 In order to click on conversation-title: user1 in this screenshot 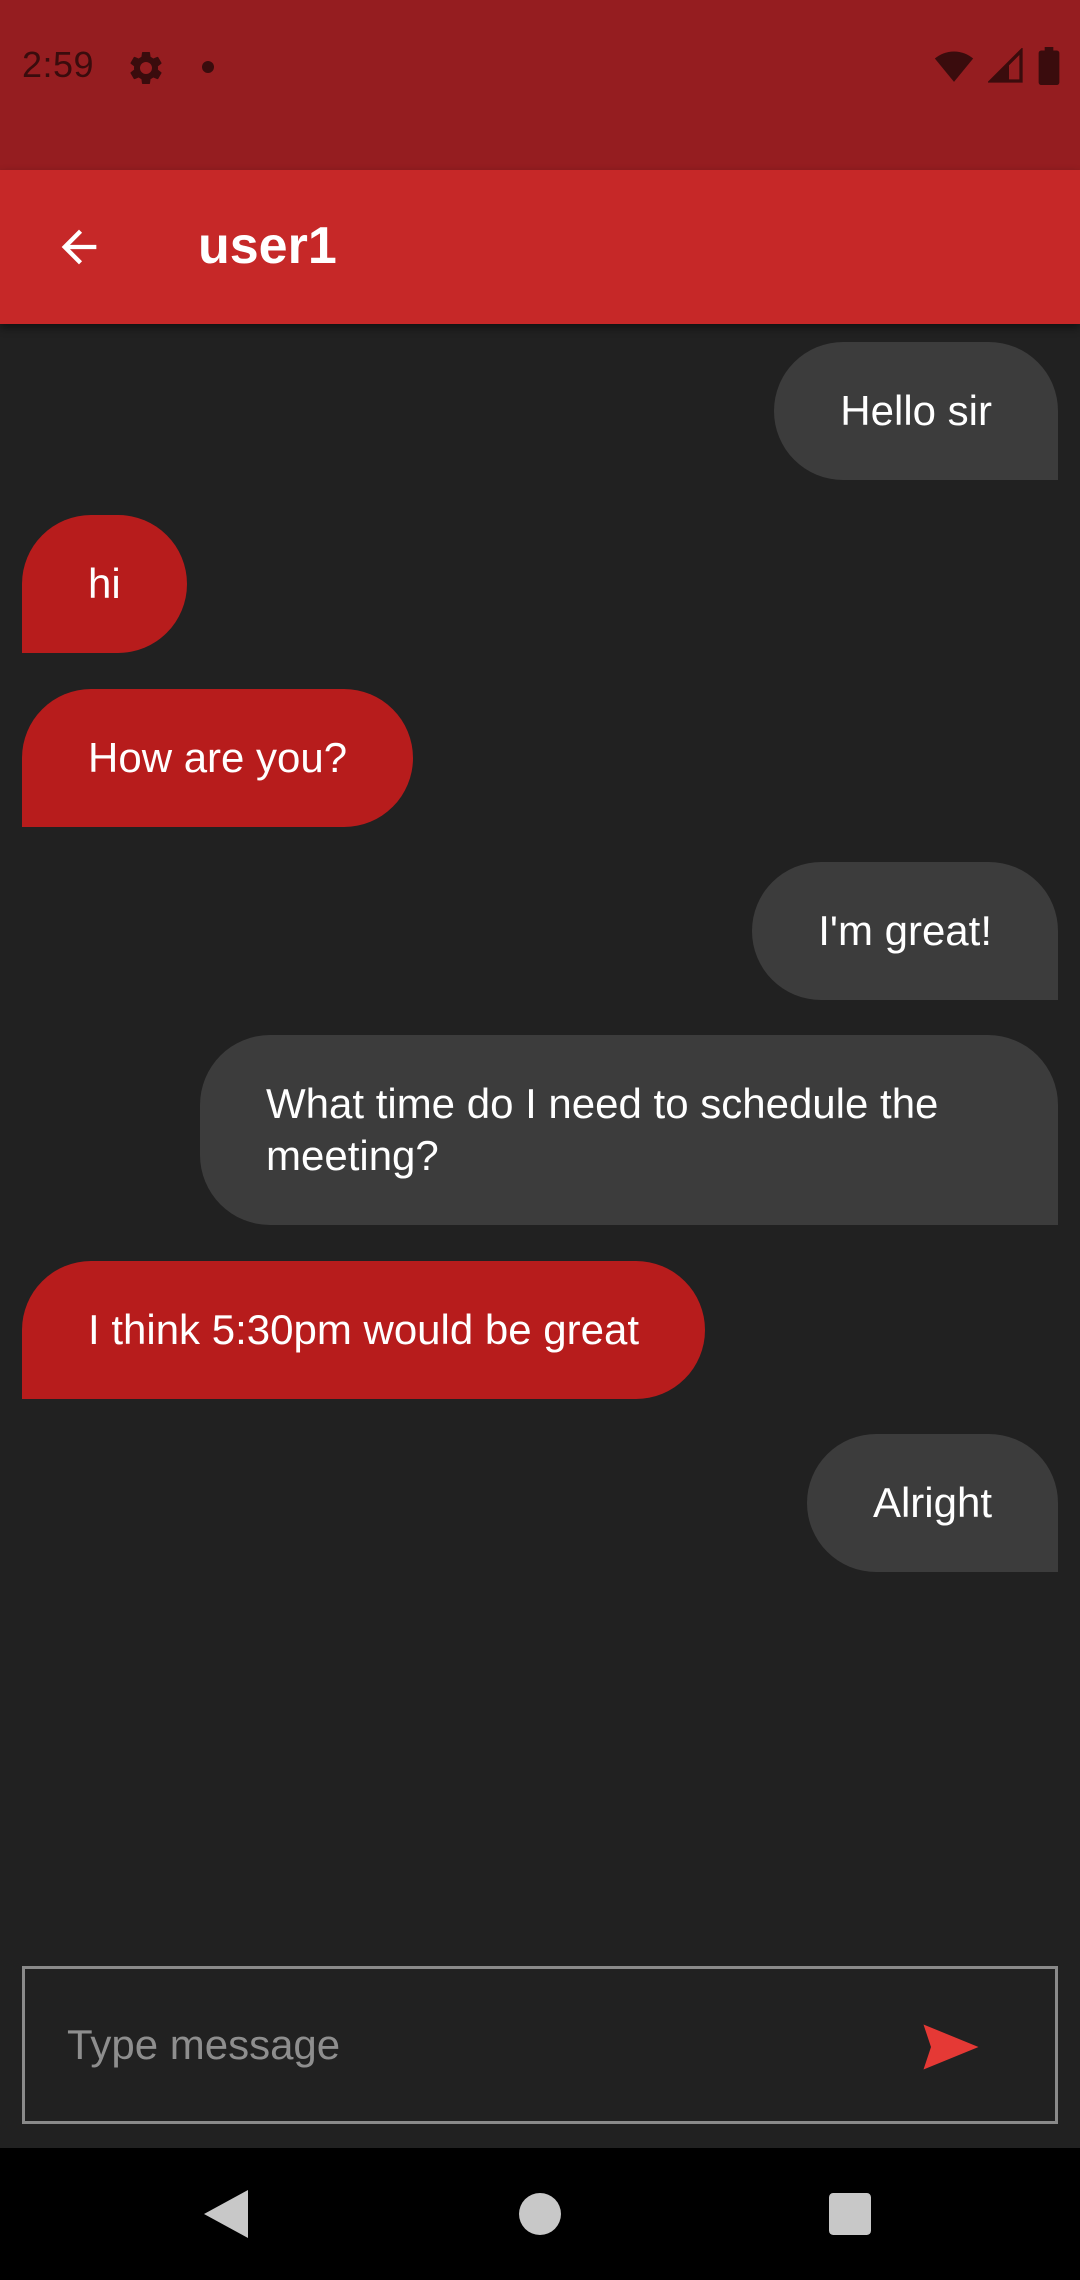, I will do `click(267, 246)`.